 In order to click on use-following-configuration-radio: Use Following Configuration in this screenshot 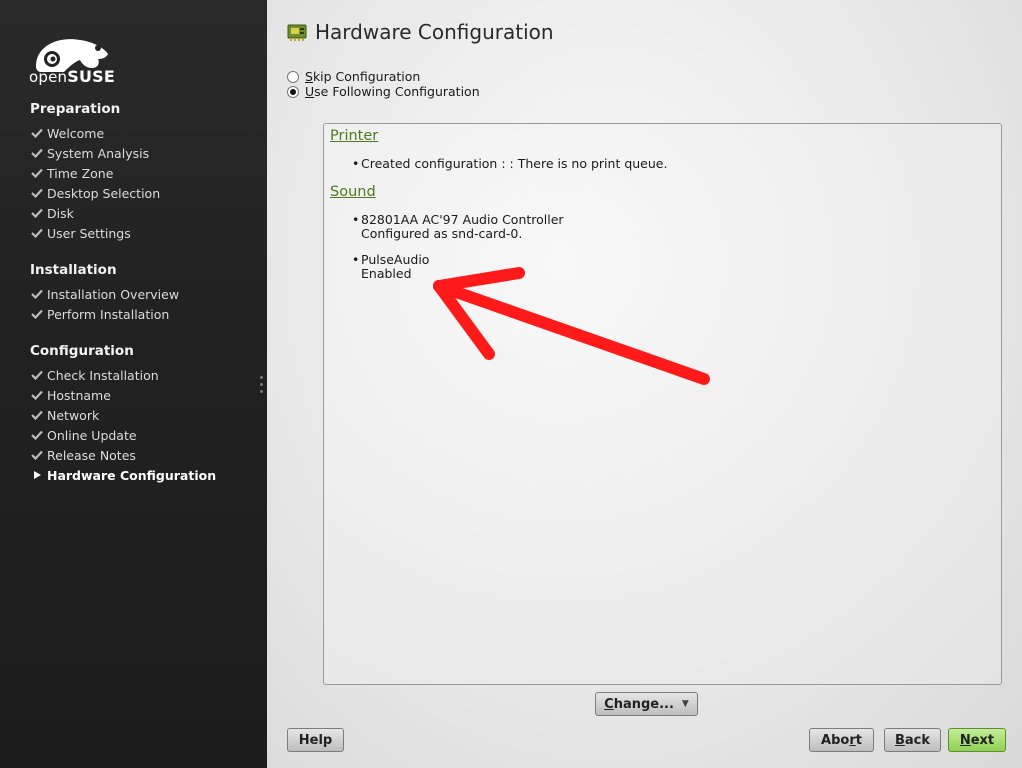, I will do `click(383, 91)`.